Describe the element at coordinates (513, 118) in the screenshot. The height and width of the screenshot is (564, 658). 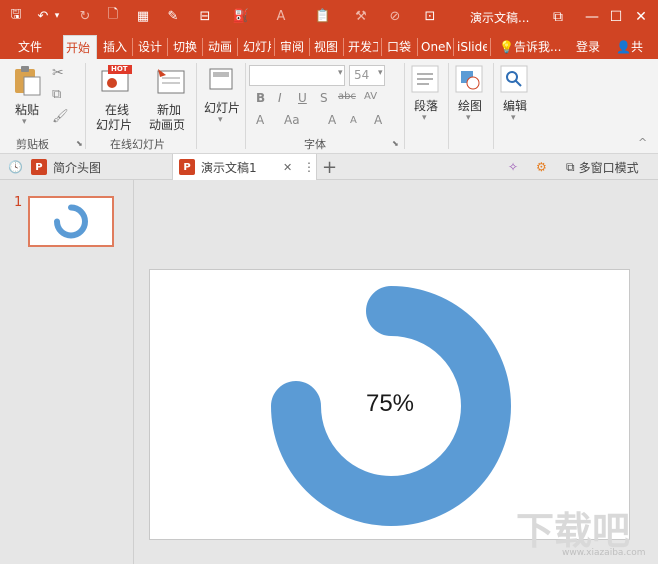
I see `editing-dropdown-icon: ▾` at that location.